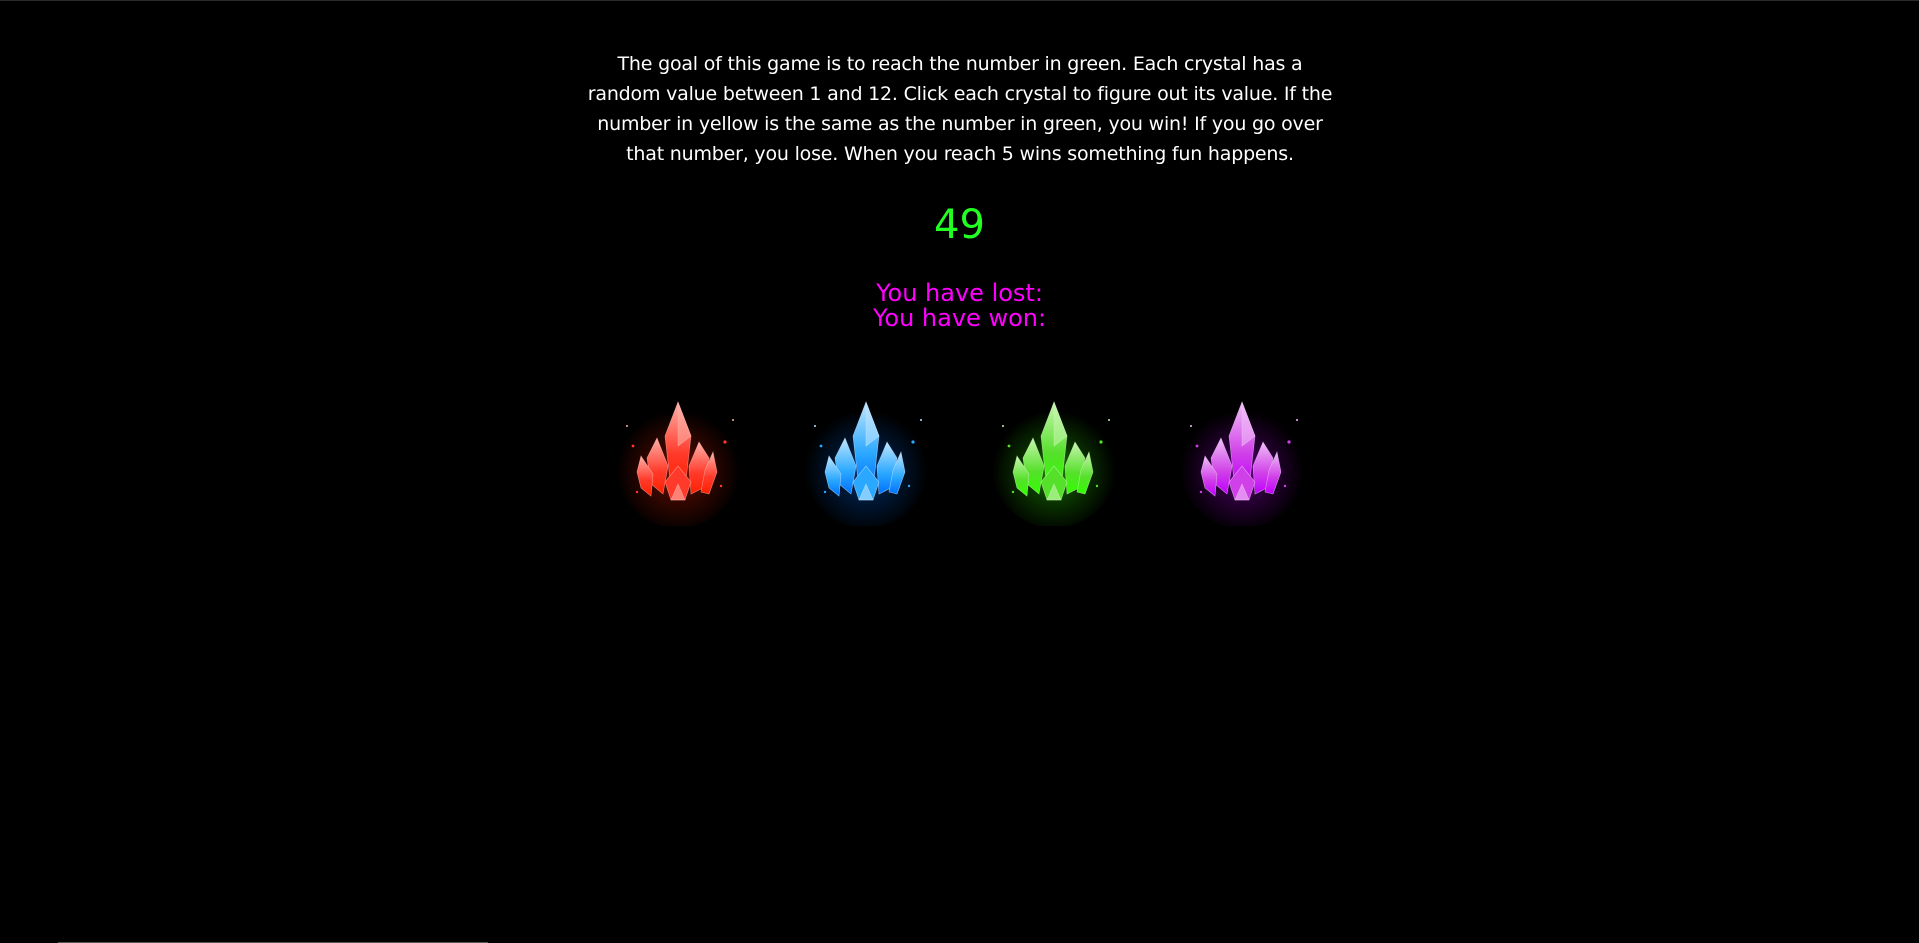 This screenshot has width=1919, height=943. Describe the element at coordinates (678, 463) in the screenshot. I see `red-crystal-icon` at that location.